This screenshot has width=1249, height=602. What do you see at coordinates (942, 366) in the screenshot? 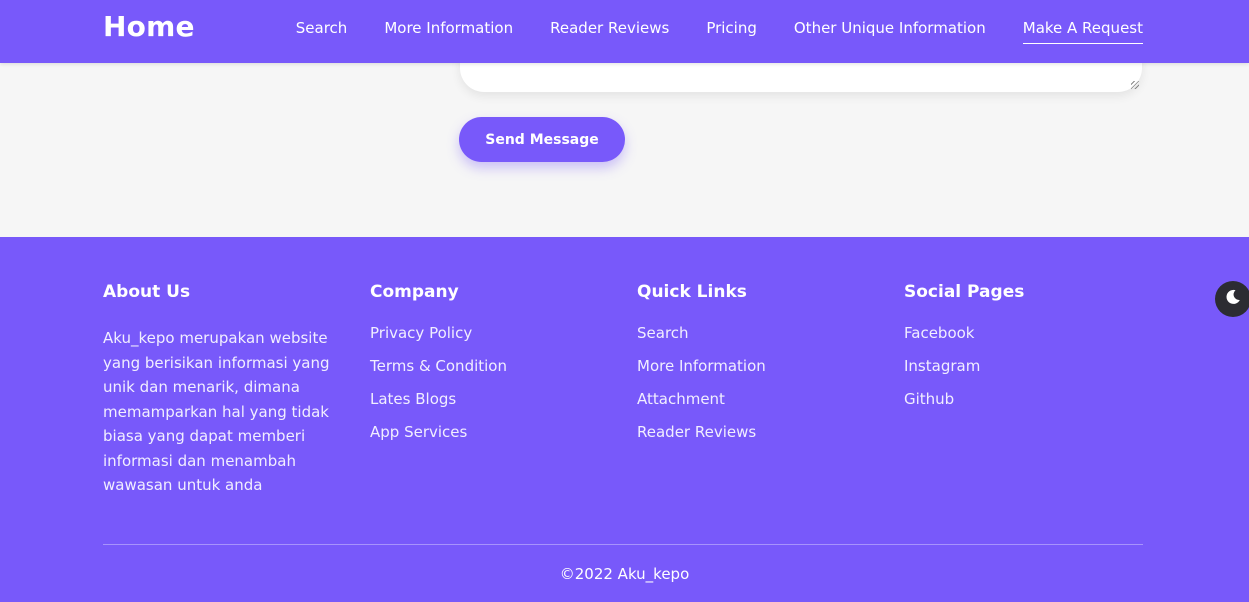
I see `footer-link-instagram: Instagram` at bounding box center [942, 366].